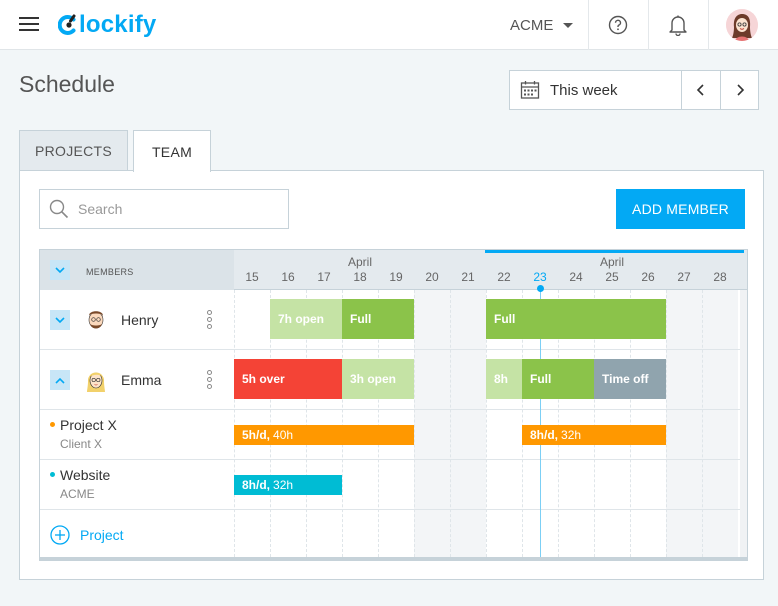 The height and width of the screenshot is (606, 778). What do you see at coordinates (742, 25) in the screenshot?
I see `user-avatar` at bounding box center [742, 25].